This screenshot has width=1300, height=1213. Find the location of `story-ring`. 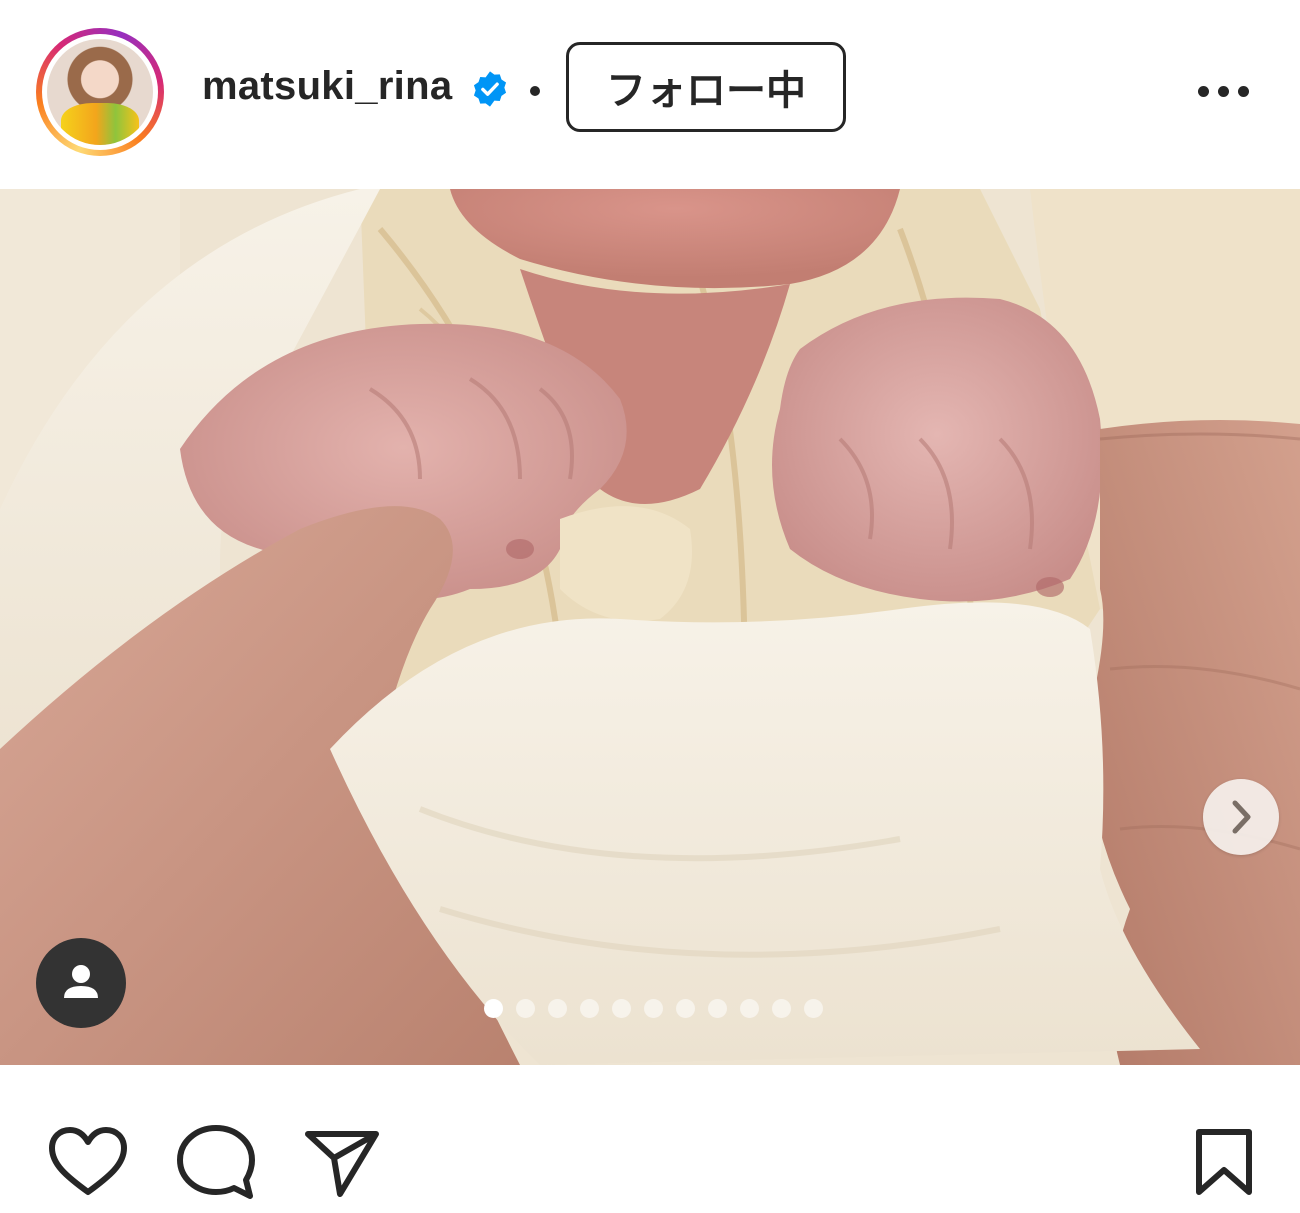

story-ring is located at coordinates (100, 92).